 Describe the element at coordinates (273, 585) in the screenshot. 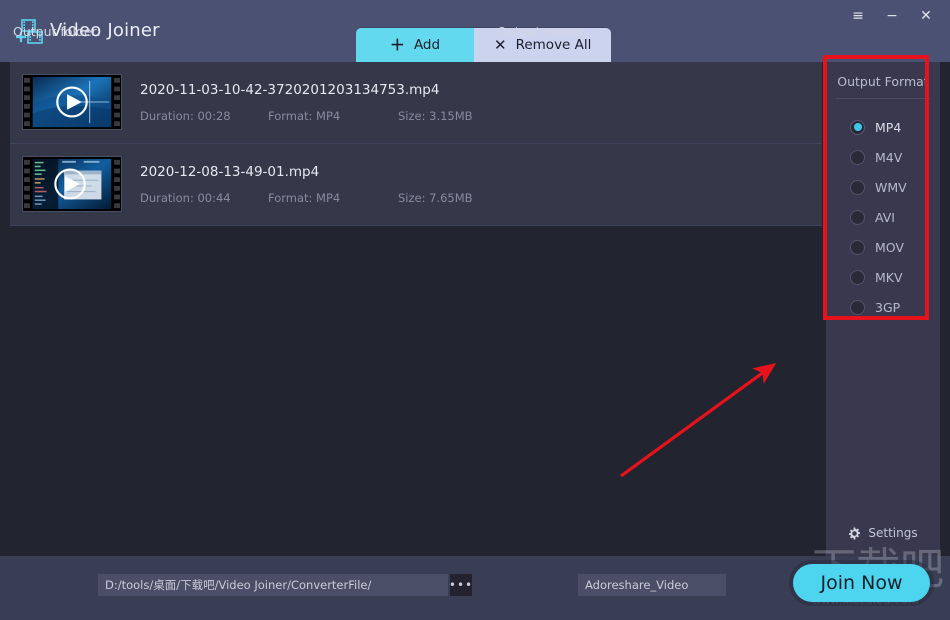

I see `output-folder-input` at that location.